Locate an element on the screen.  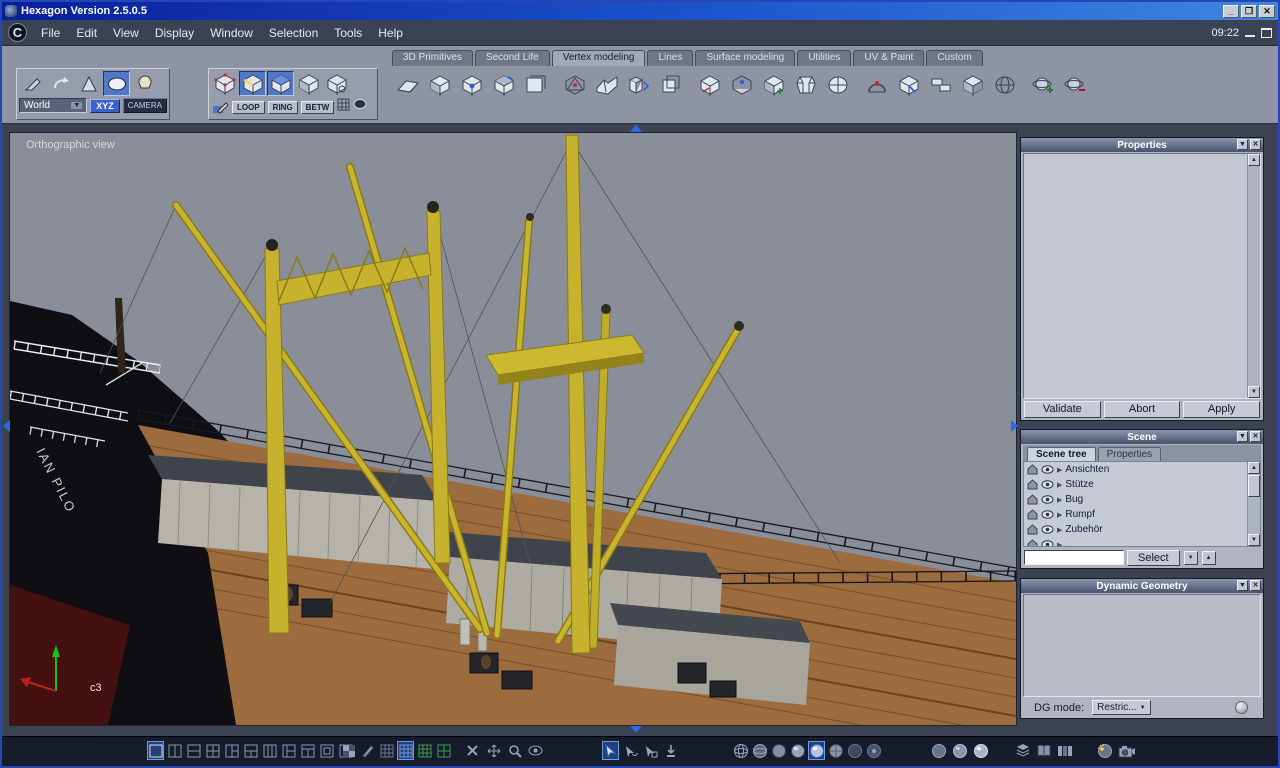
menu-help: Help is located at coordinates (390, 33).